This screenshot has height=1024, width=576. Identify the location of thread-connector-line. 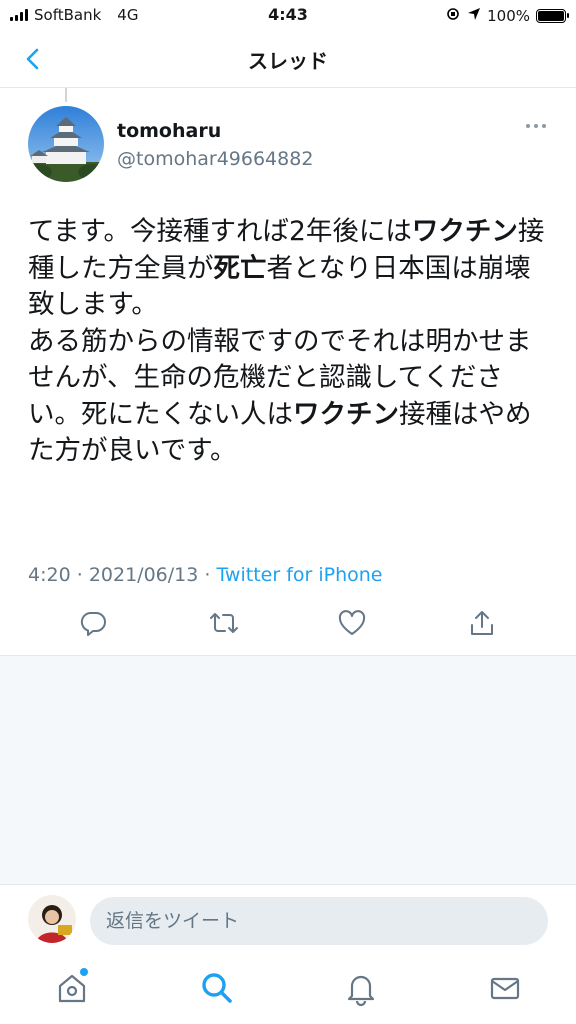
(66, 95).